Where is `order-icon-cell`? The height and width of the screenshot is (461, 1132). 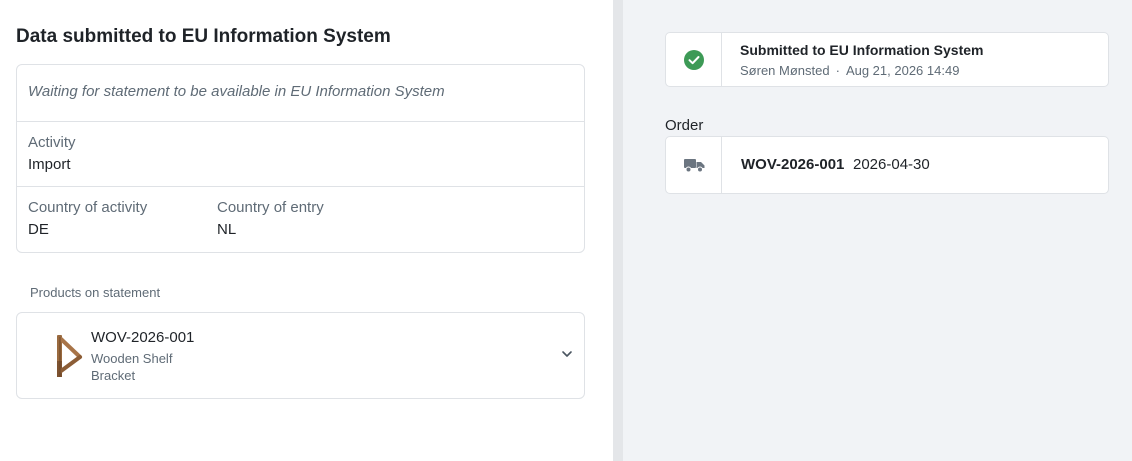 order-icon-cell is located at coordinates (694, 165).